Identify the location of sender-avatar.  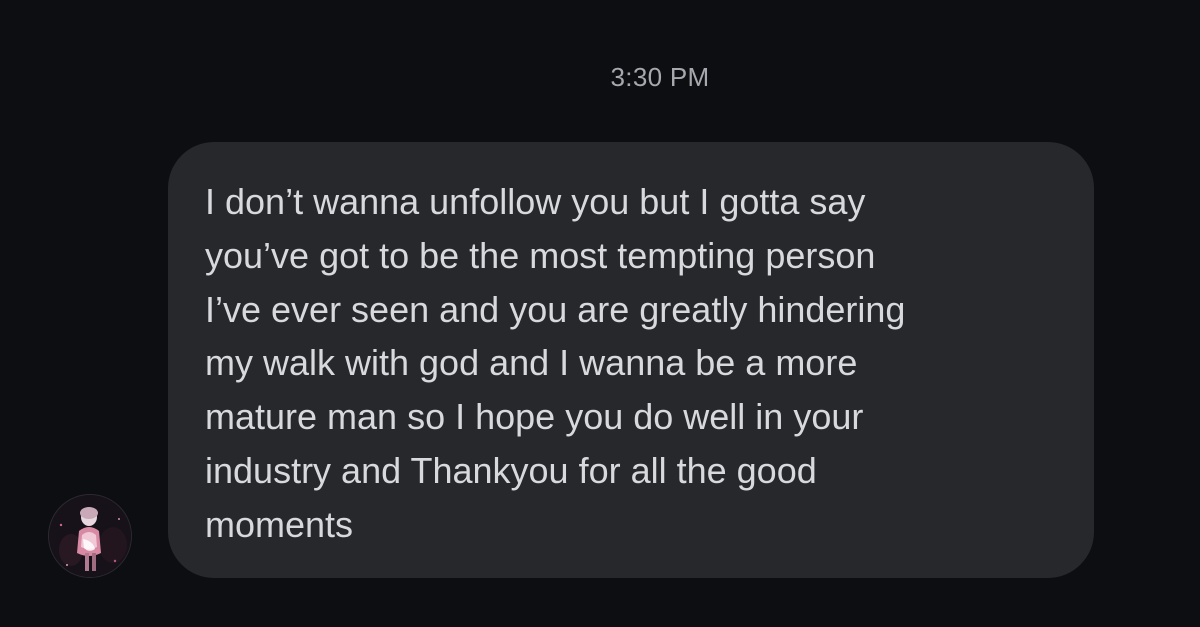
(90, 536).